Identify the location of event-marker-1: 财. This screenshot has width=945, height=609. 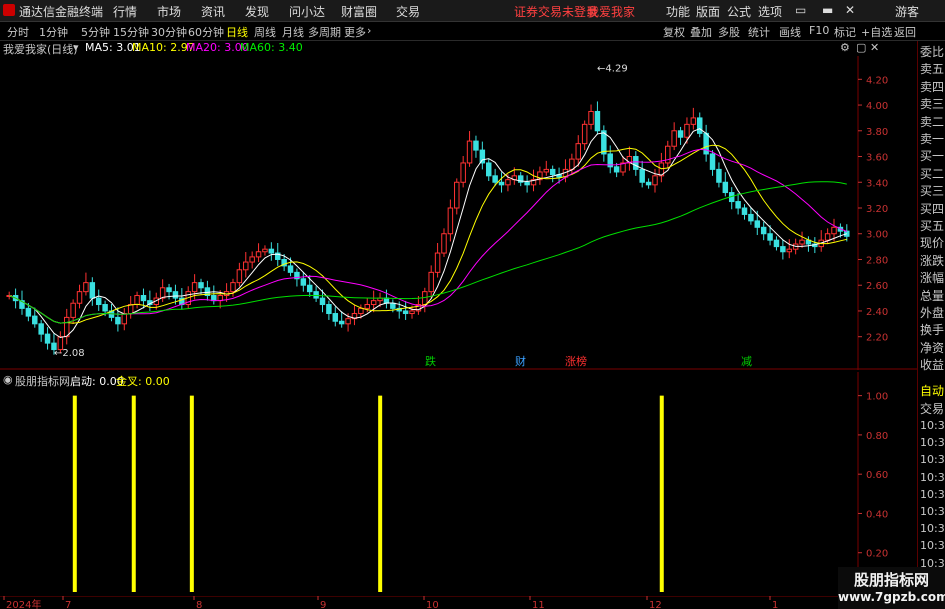
(520, 361).